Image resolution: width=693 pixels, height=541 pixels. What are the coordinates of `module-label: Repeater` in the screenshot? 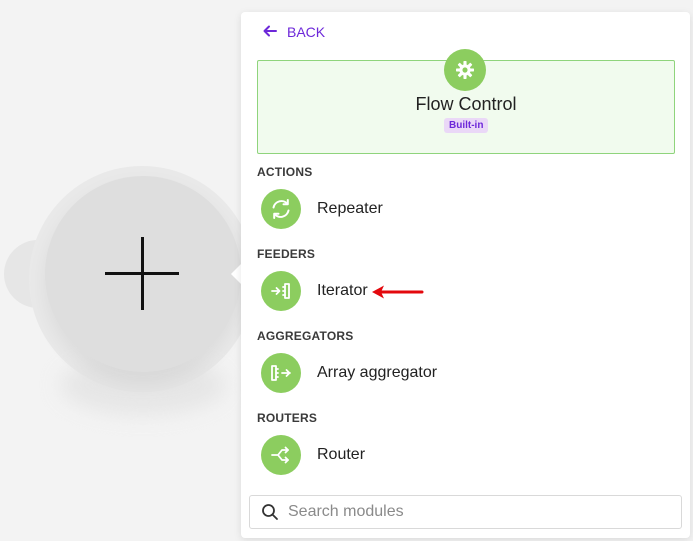 It's located at (350, 208).